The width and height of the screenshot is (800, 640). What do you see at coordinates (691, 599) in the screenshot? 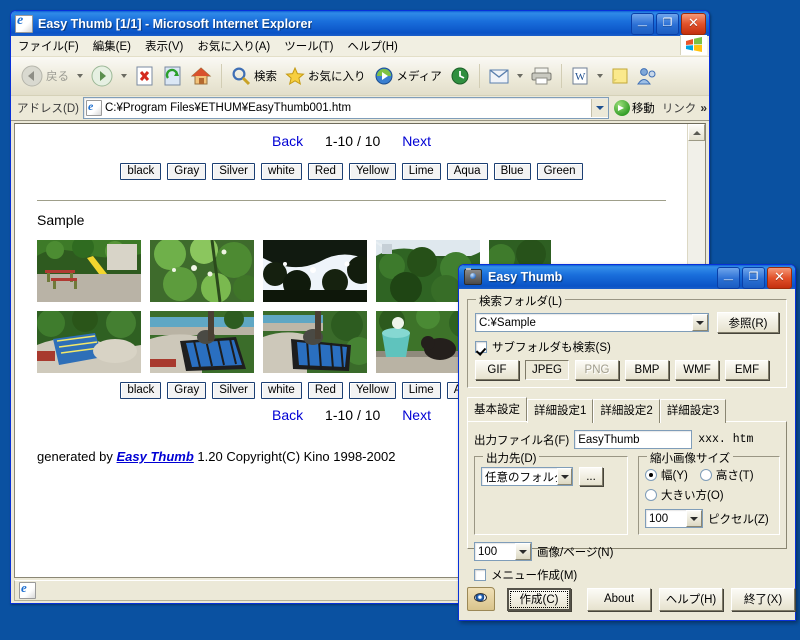
I see `help-button: ヘルプ(H)` at bounding box center [691, 599].